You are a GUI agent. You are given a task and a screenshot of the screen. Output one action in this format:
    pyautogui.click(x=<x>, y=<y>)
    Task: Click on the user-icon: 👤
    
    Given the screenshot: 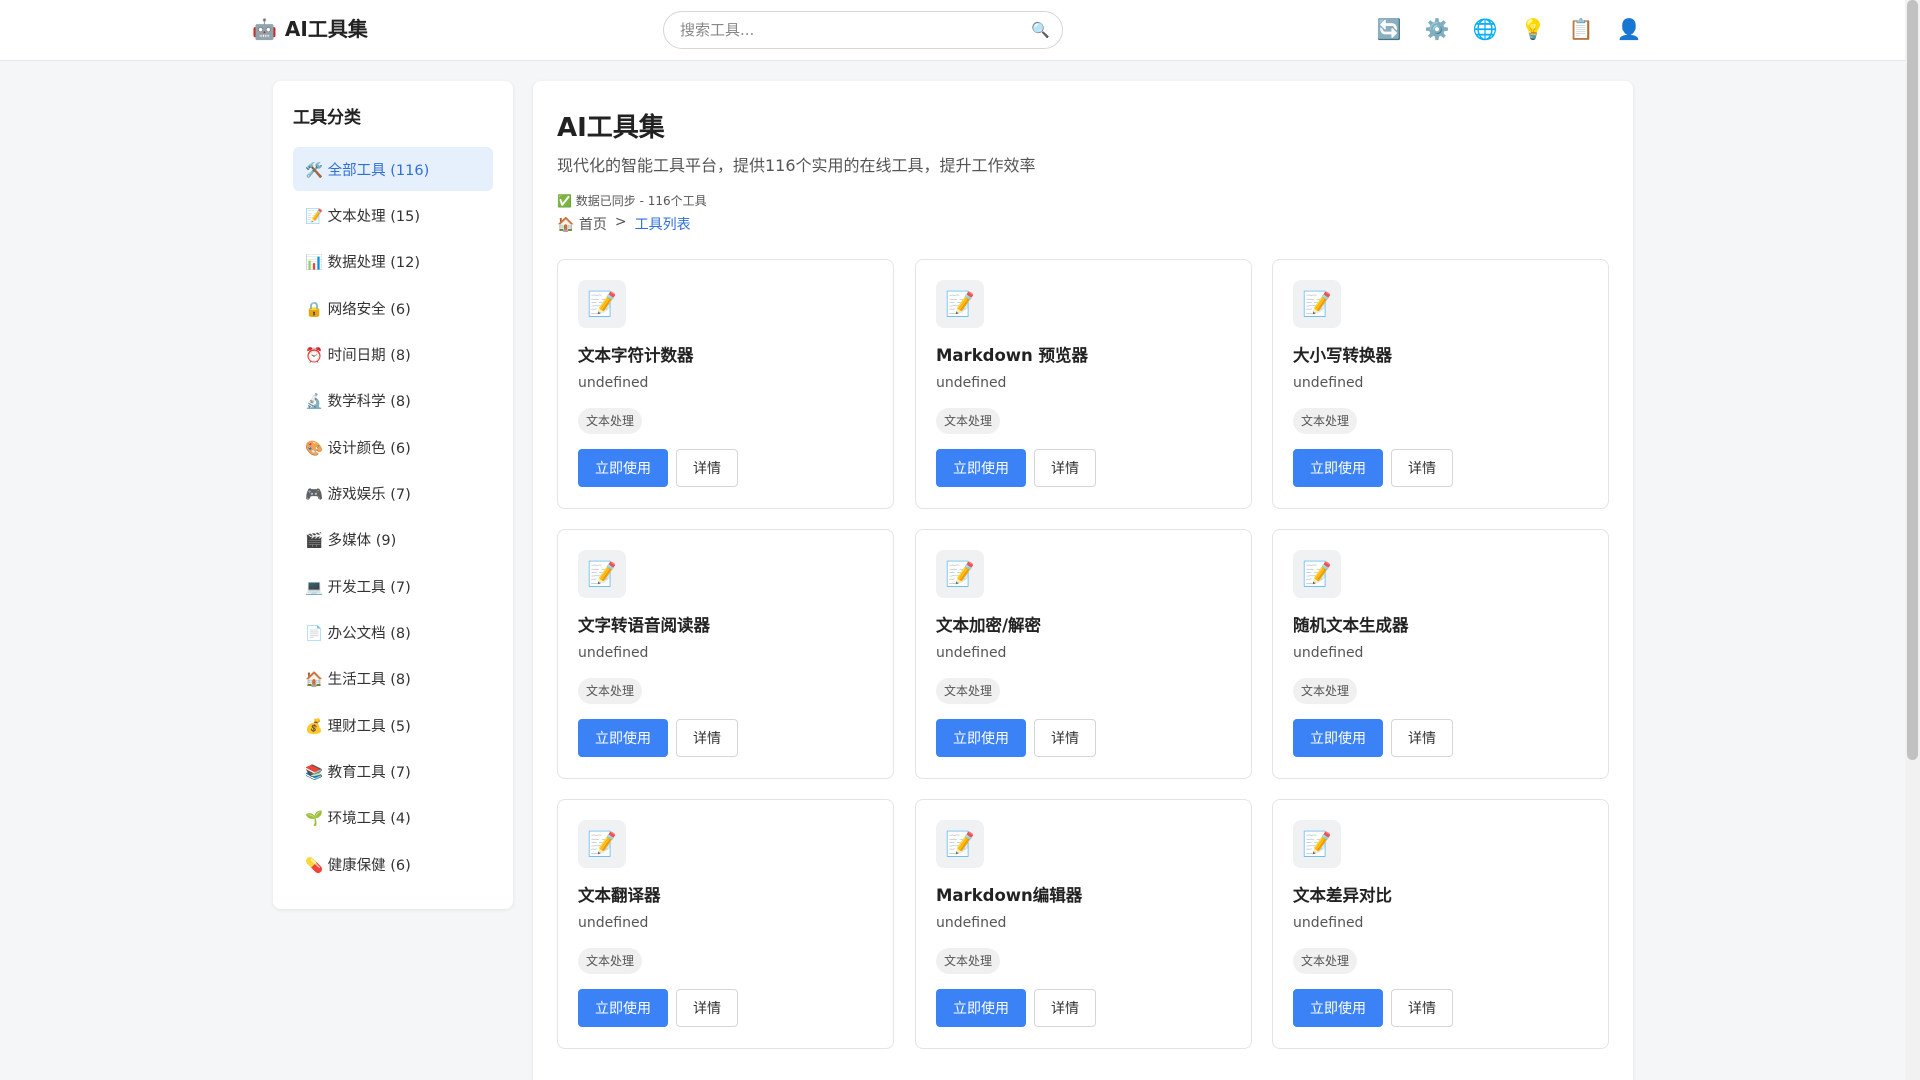 What is the action you would take?
    pyautogui.click(x=1629, y=29)
    